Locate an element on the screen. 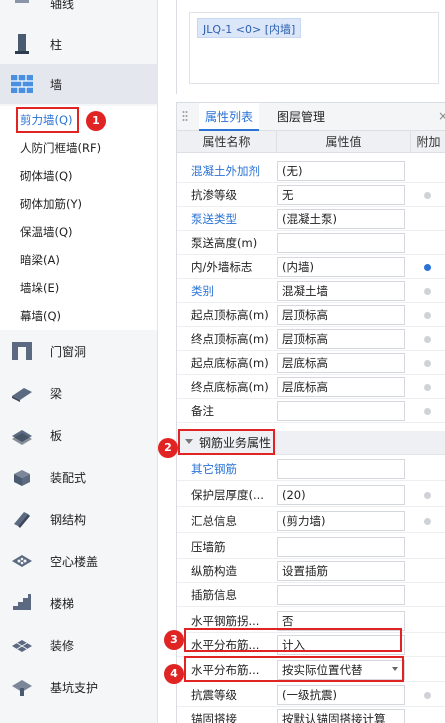 The image size is (445, 723). drag-handle-icon is located at coordinates (185, 116).